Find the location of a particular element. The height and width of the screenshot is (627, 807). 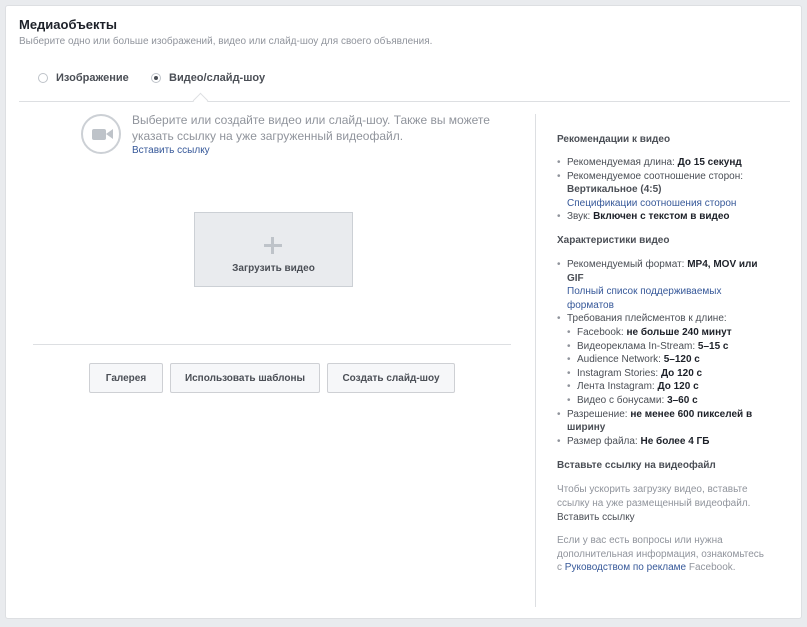

aspect-ratio-specs-link: Спецификации соотношения сторон is located at coordinates (664, 204).